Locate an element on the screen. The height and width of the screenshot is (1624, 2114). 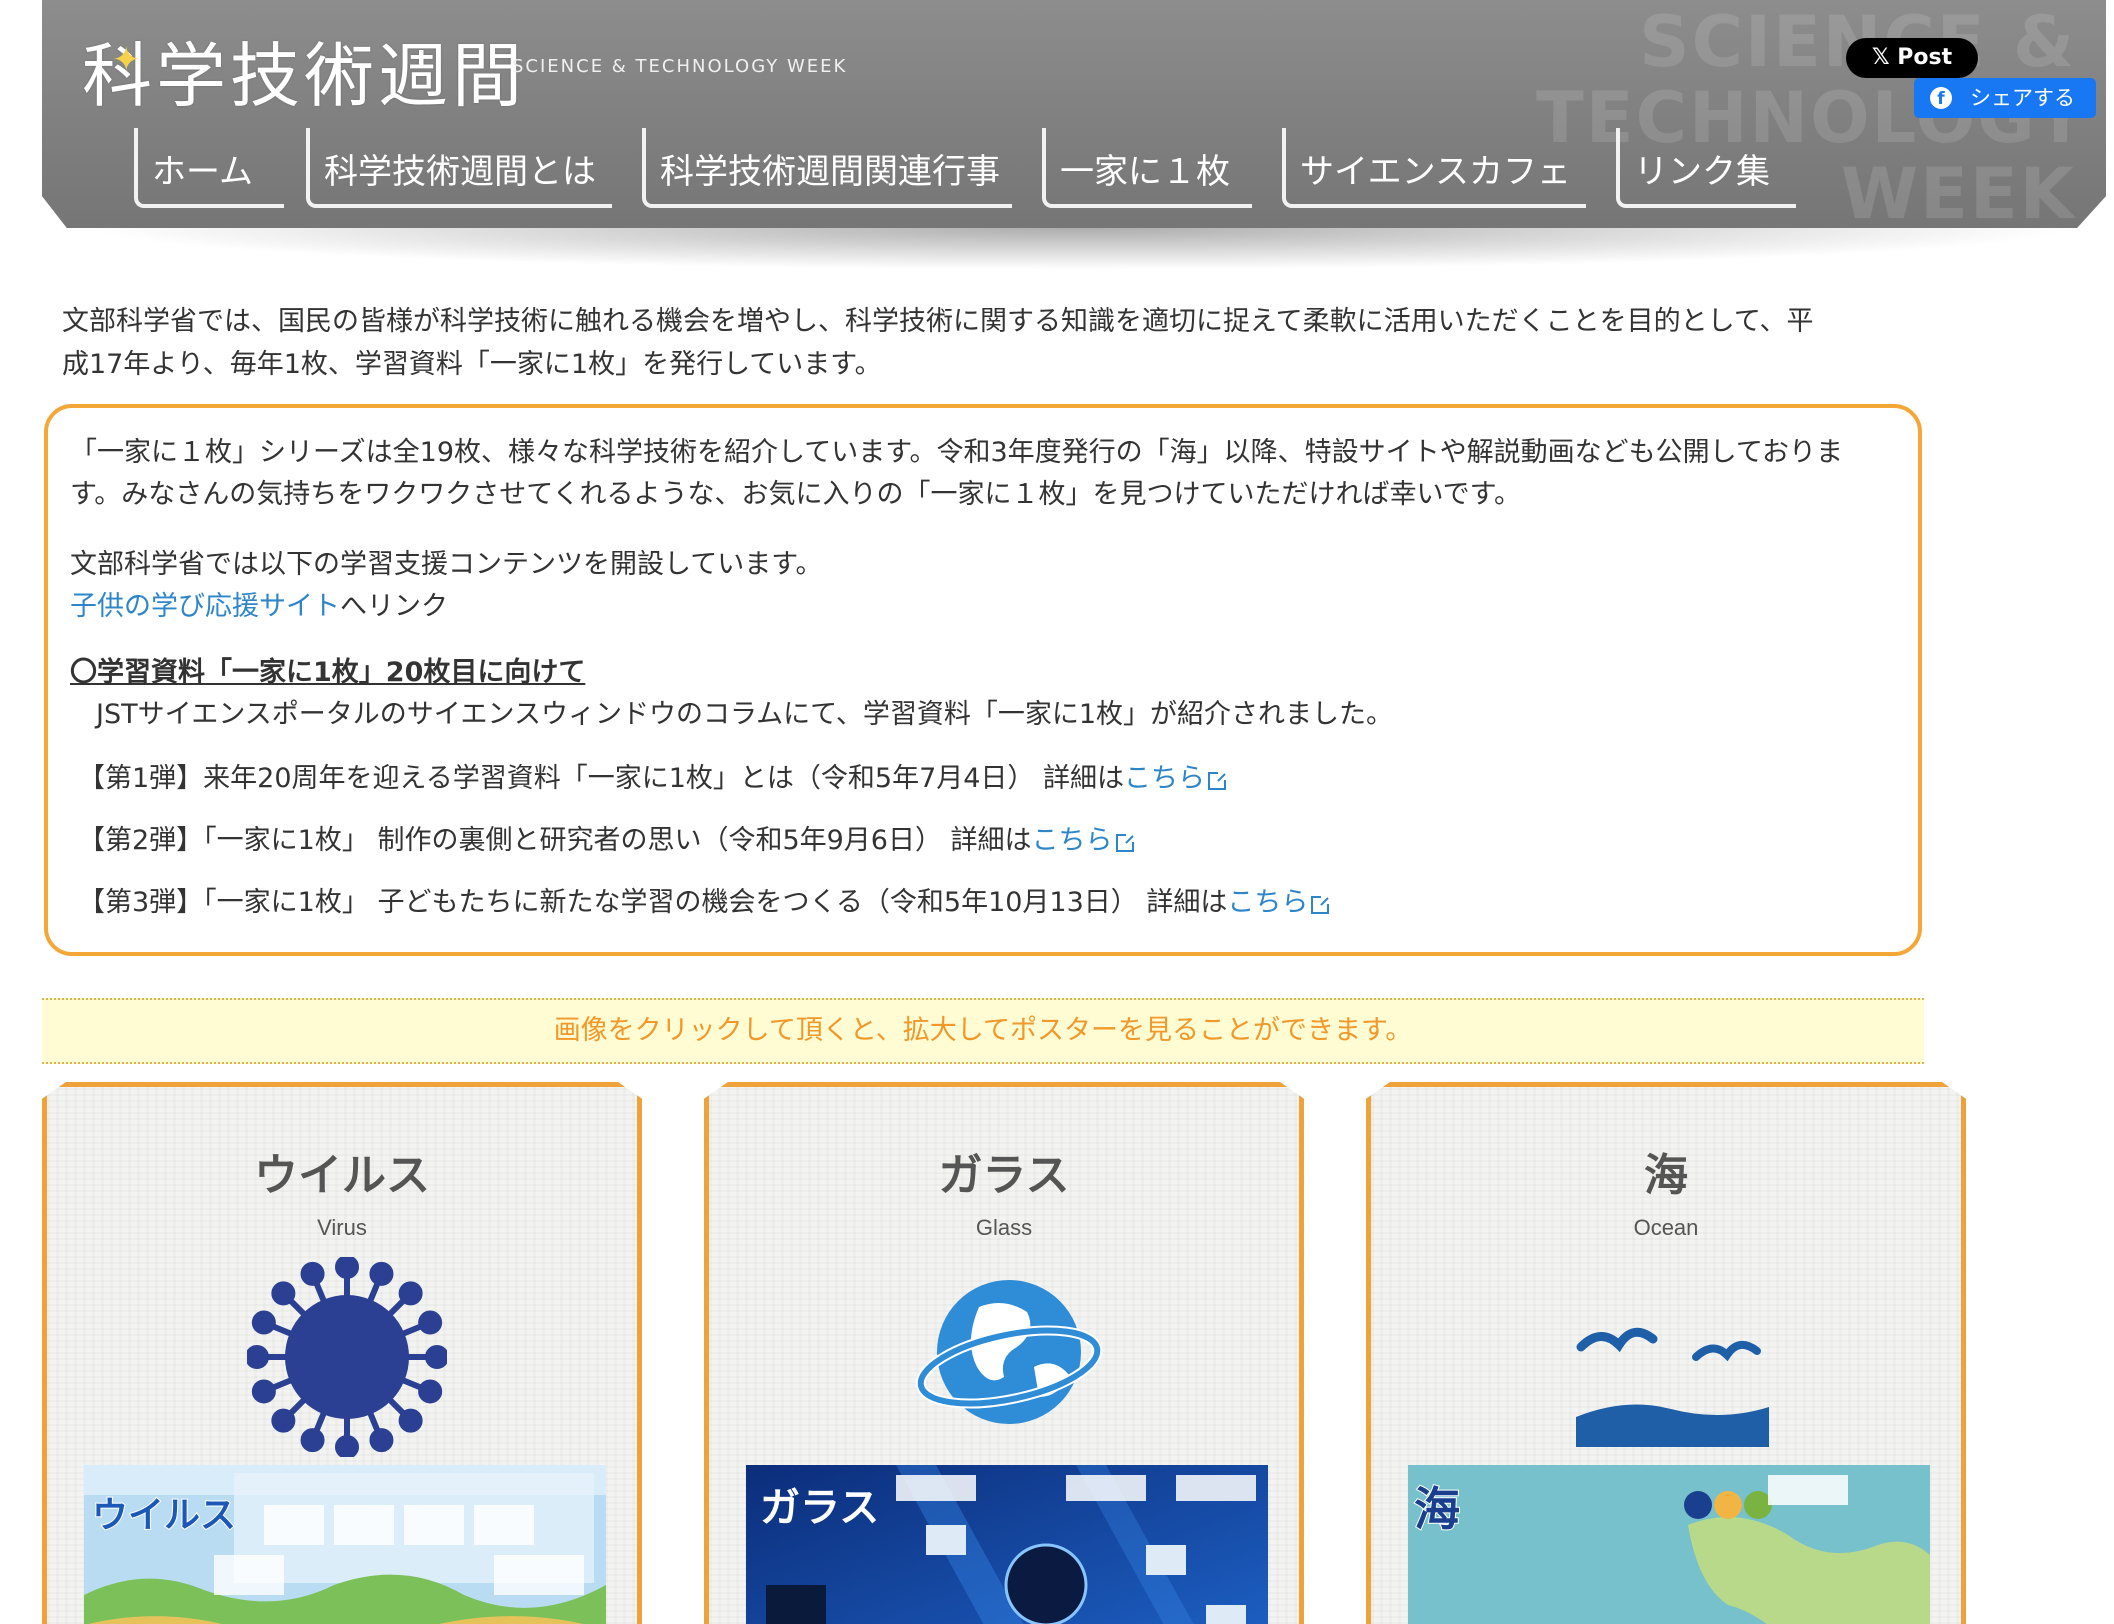
nav-item-ikka-ni-ichimai: 一家に１枚 is located at coordinates (1147, 168).